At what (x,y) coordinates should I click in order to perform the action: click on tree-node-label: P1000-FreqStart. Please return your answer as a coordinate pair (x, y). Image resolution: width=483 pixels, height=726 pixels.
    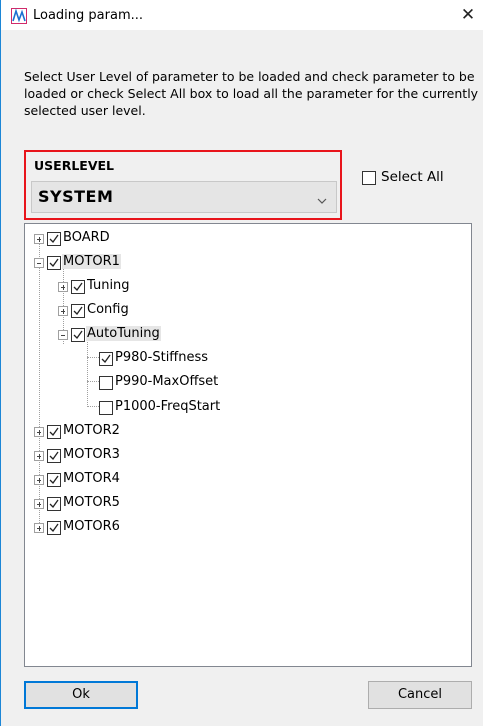
    Looking at the image, I should click on (168, 406).